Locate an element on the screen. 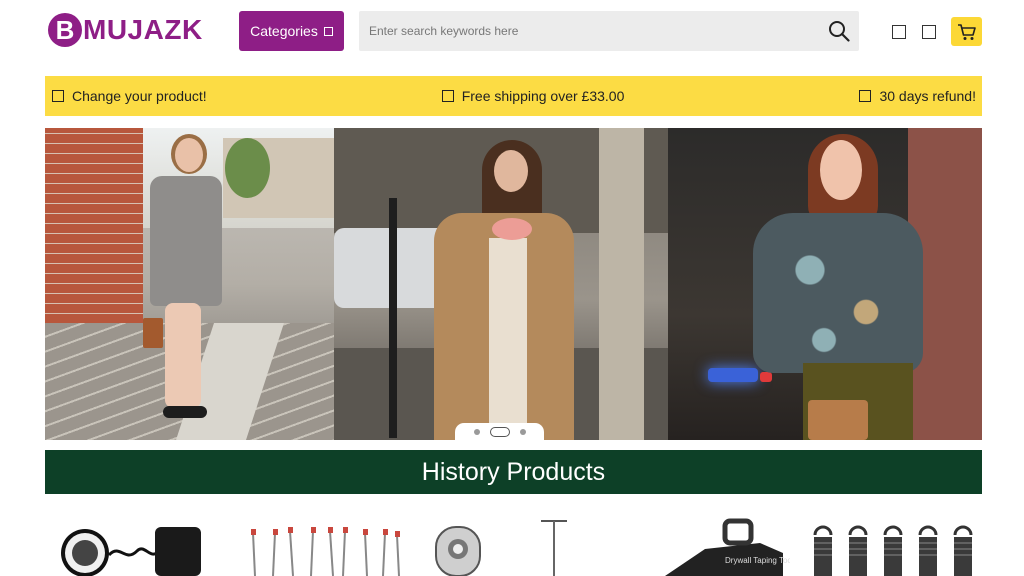  wishlist-square-icon is located at coordinates (929, 32).